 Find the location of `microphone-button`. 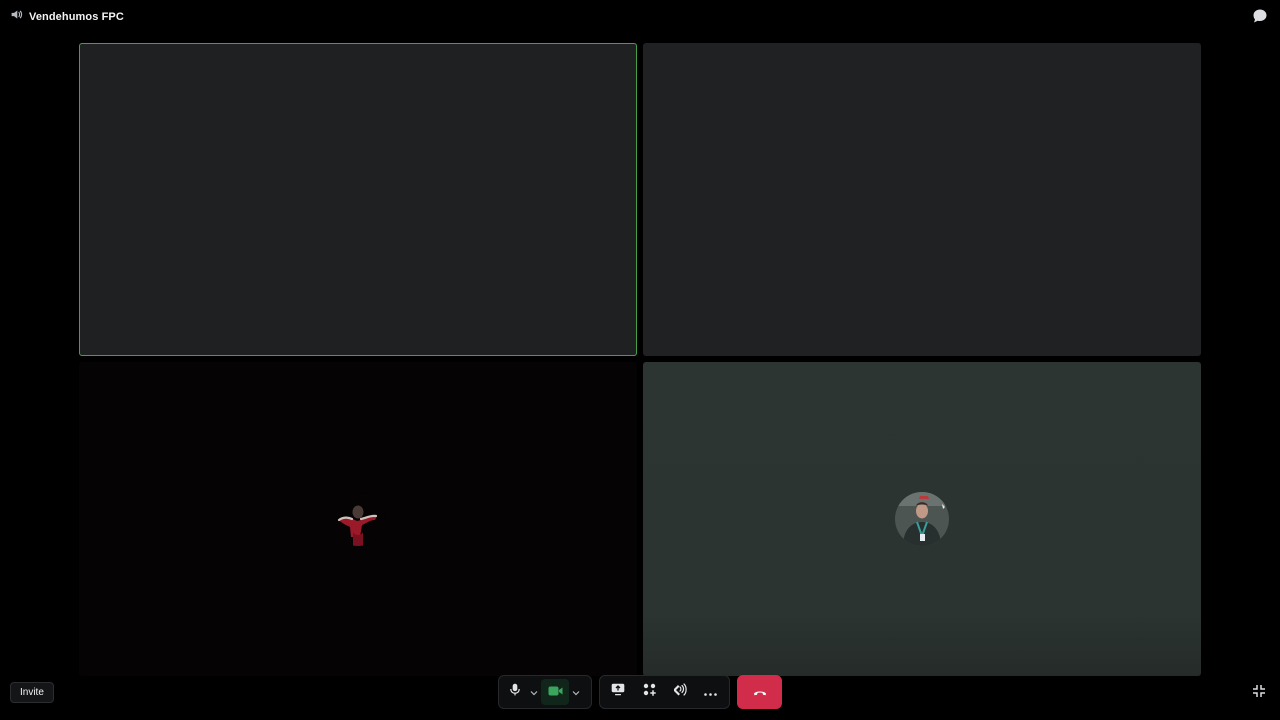

microphone-button is located at coordinates (515, 692).